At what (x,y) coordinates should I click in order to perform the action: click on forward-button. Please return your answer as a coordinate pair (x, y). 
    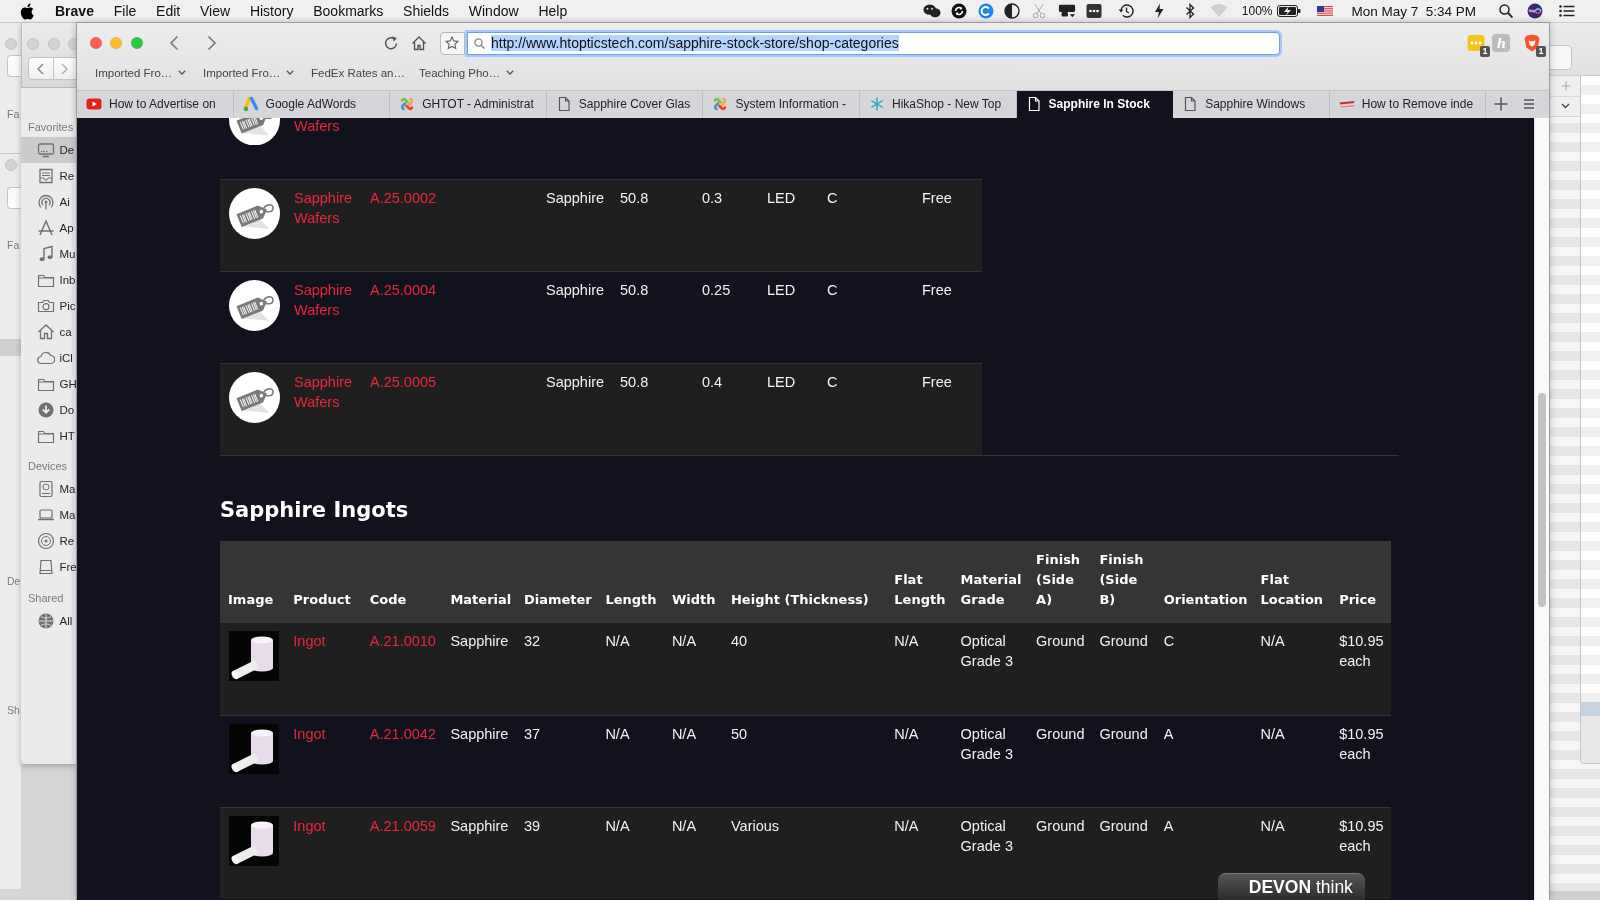
    Looking at the image, I should click on (65, 68).